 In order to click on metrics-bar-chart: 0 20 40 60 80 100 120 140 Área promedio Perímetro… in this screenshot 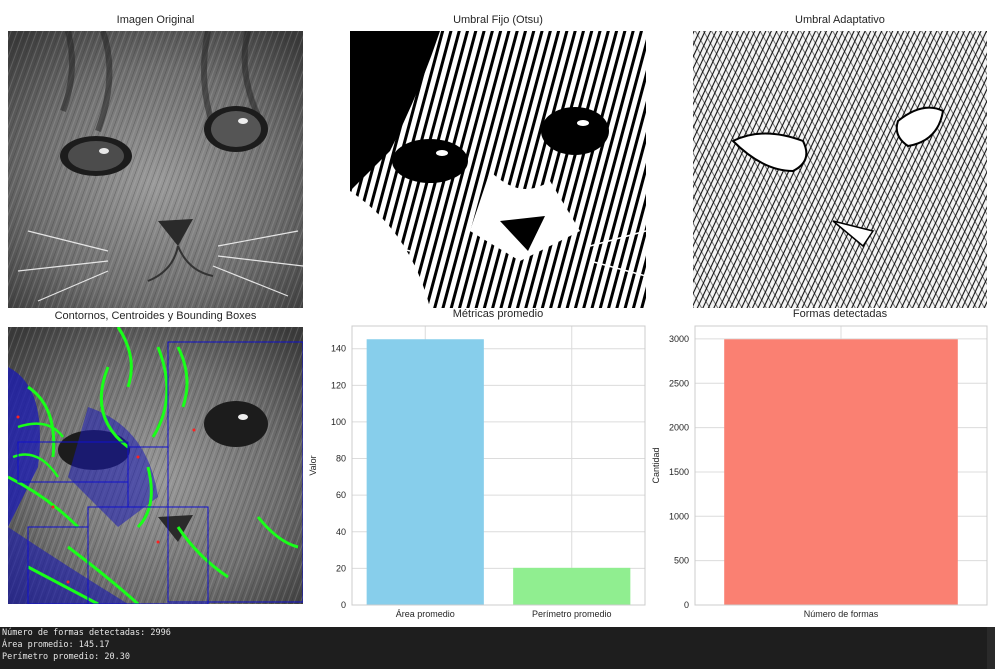, I will do `click(477, 472)`.